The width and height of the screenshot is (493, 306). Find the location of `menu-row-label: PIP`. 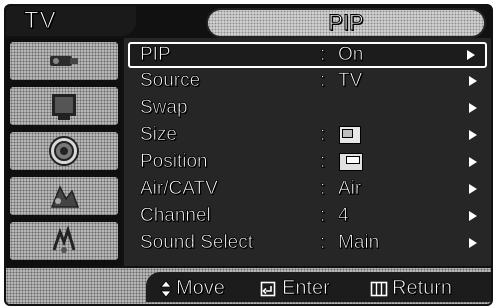

menu-row-label: PIP is located at coordinates (155, 55).